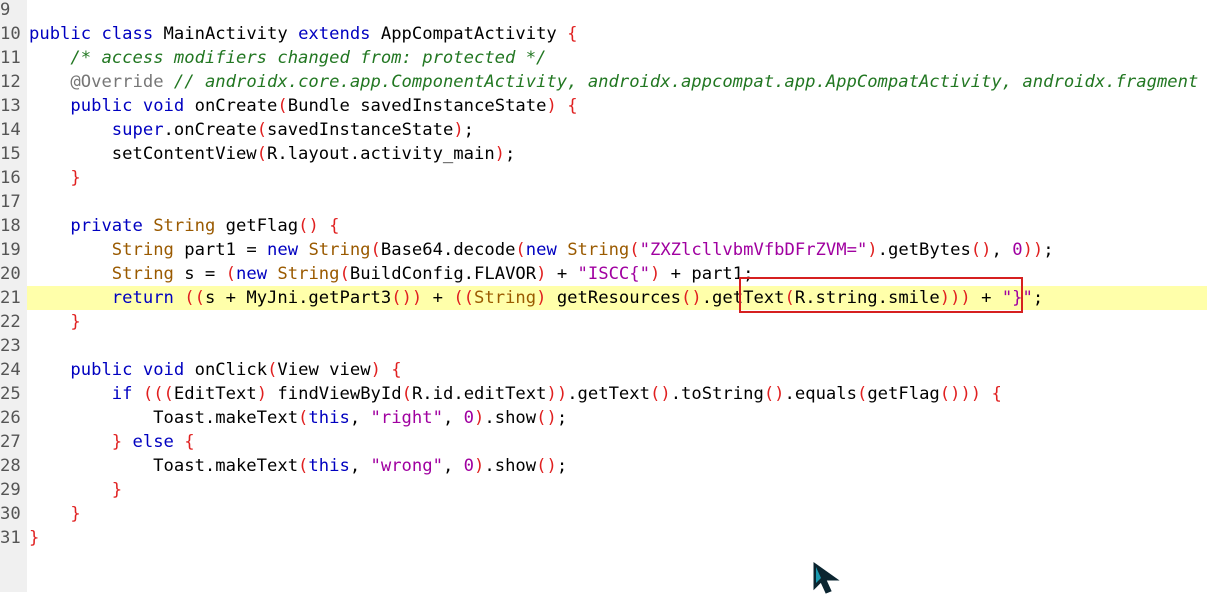  What do you see at coordinates (117, 82) in the screenshot?
I see `code-token: @Override` at bounding box center [117, 82].